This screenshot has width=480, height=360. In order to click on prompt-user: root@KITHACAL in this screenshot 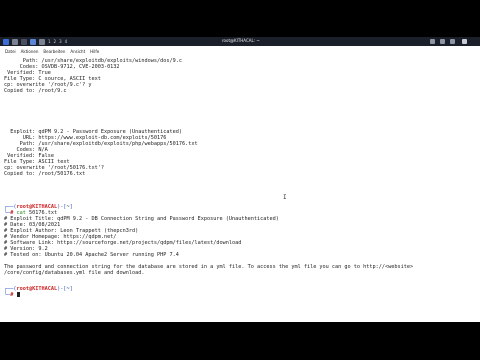, I will do `click(37, 289)`.